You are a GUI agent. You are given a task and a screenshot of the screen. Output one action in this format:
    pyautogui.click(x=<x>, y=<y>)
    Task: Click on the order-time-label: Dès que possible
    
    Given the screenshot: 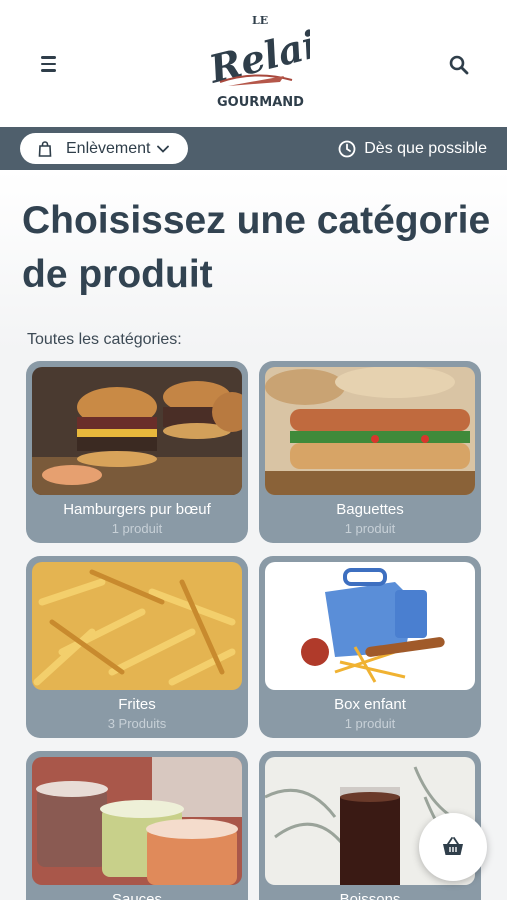 What is the action you would take?
    pyautogui.click(x=425, y=148)
    